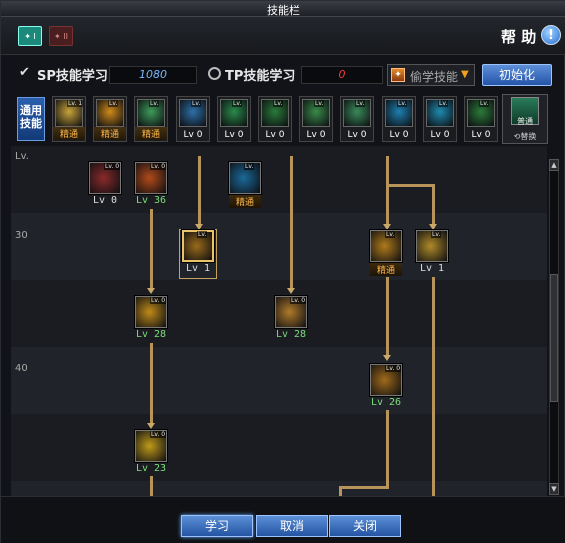 This screenshot has width=565, height=543. Describe the element at coordinates (21, 235) in the screenshot. I see `level-label: 30` at that location.